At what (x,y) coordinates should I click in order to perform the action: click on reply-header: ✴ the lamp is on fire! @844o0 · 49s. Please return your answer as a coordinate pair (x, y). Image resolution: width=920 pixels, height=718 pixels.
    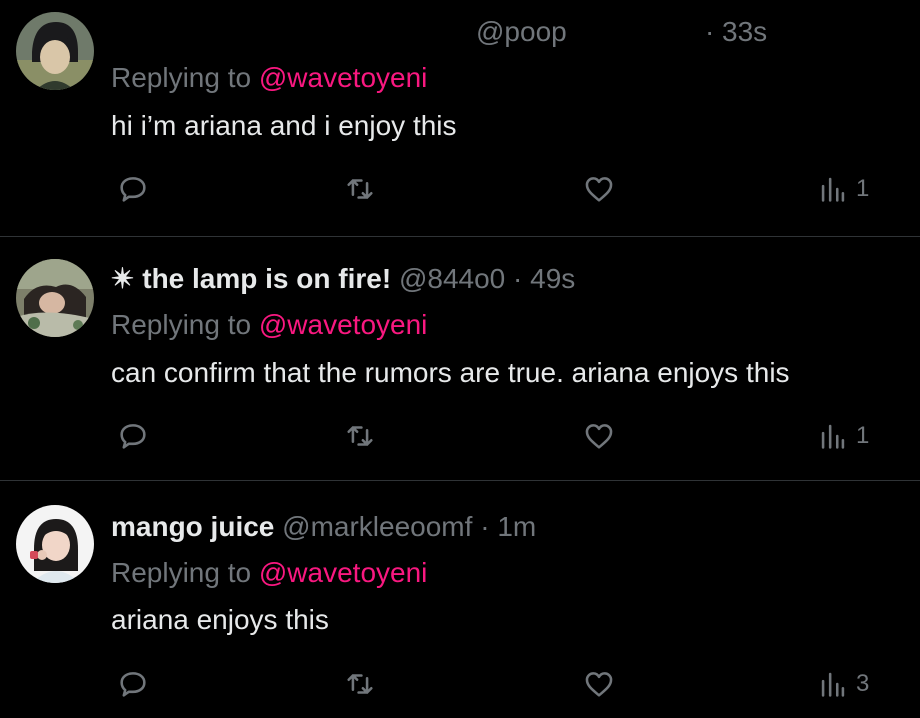
    Looking at the image, I should click on (343, 278).